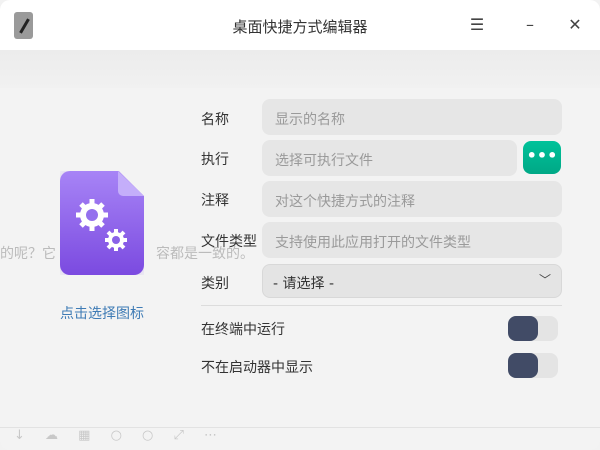 This screenshot has height=450, width=600. I want to click on browse-button: •••, so click(542, 157).